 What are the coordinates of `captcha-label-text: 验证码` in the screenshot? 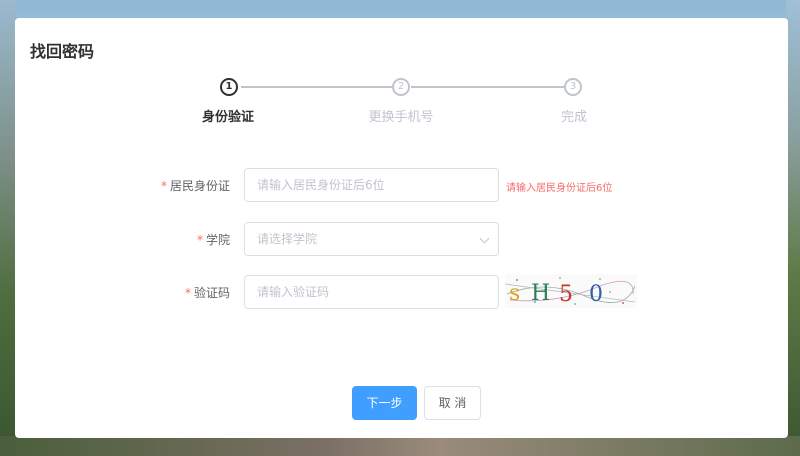 It's located at (211, 293).